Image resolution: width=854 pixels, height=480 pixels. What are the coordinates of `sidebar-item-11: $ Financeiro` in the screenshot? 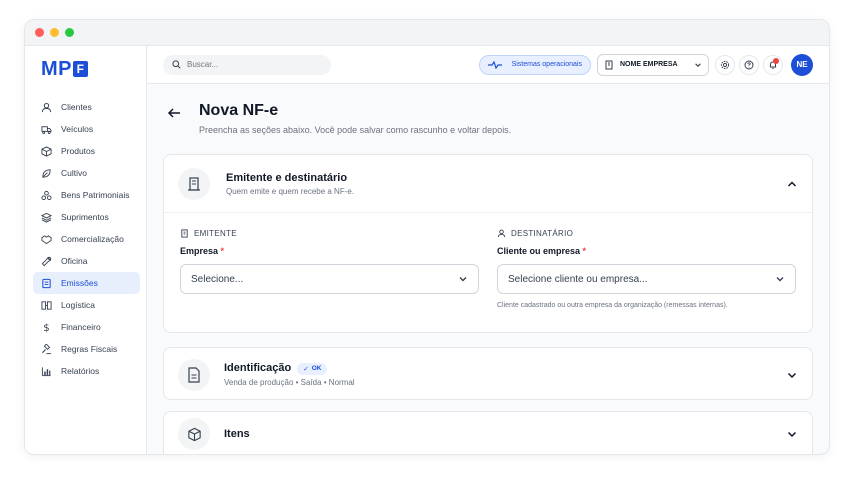 It's located at (86, 327).